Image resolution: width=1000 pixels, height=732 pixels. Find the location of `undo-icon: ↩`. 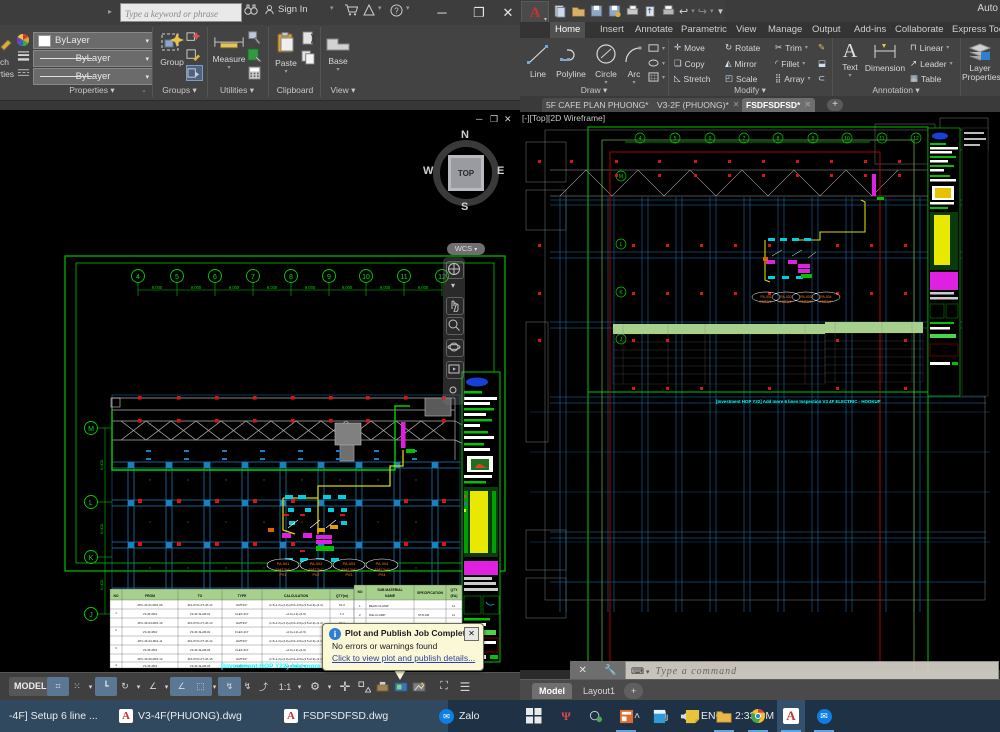

undo-icon: ↩ is located at coordinates (683, 11).